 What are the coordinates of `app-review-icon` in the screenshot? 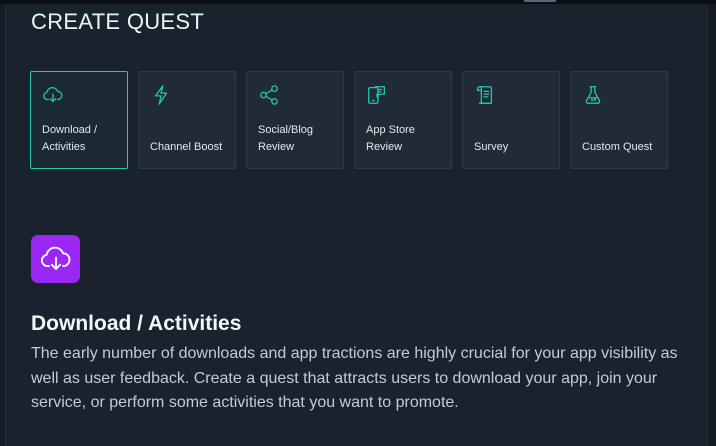 It's located at (377, 95).